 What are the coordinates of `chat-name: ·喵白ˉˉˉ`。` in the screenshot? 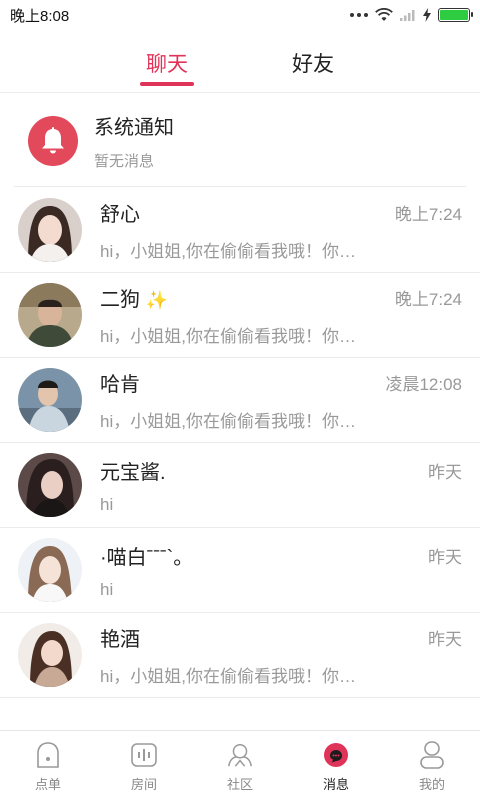 It's located at (147, 557).